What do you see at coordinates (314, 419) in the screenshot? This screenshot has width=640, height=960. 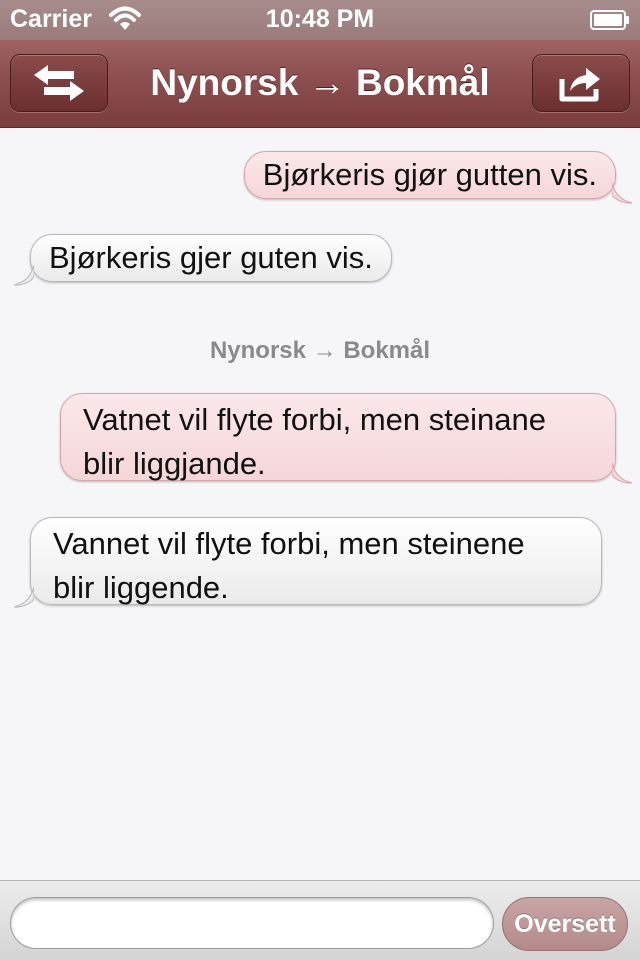 I see `message-line: Vatnet vil flyte forbi, men steinane` at bounding box center [314, 419].